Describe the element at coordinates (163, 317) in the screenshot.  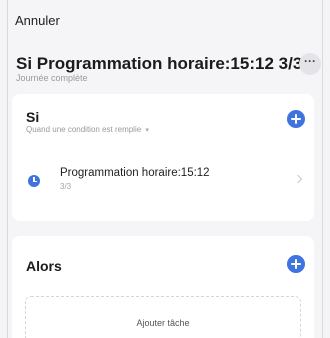
I see `add-task-button: Ajouter tâche` at that location.